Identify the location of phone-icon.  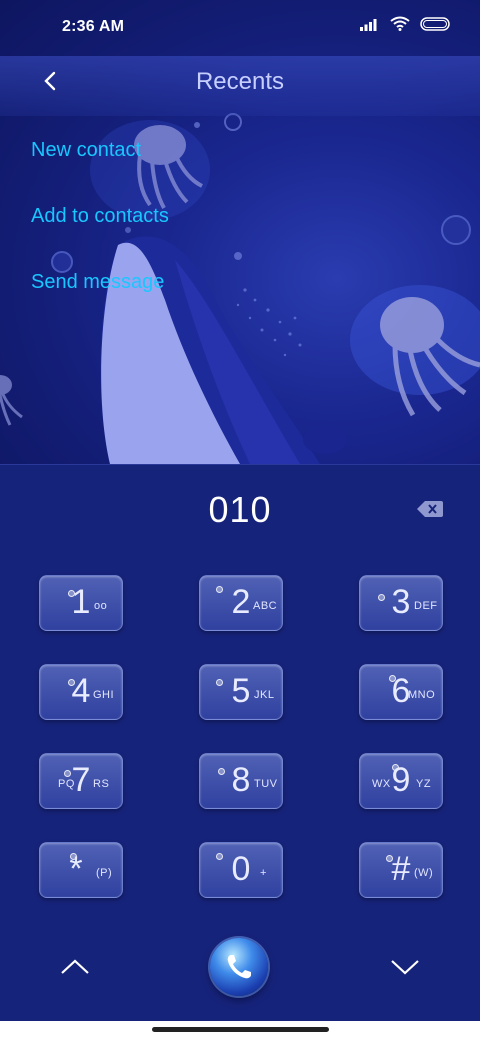
(239, 967).